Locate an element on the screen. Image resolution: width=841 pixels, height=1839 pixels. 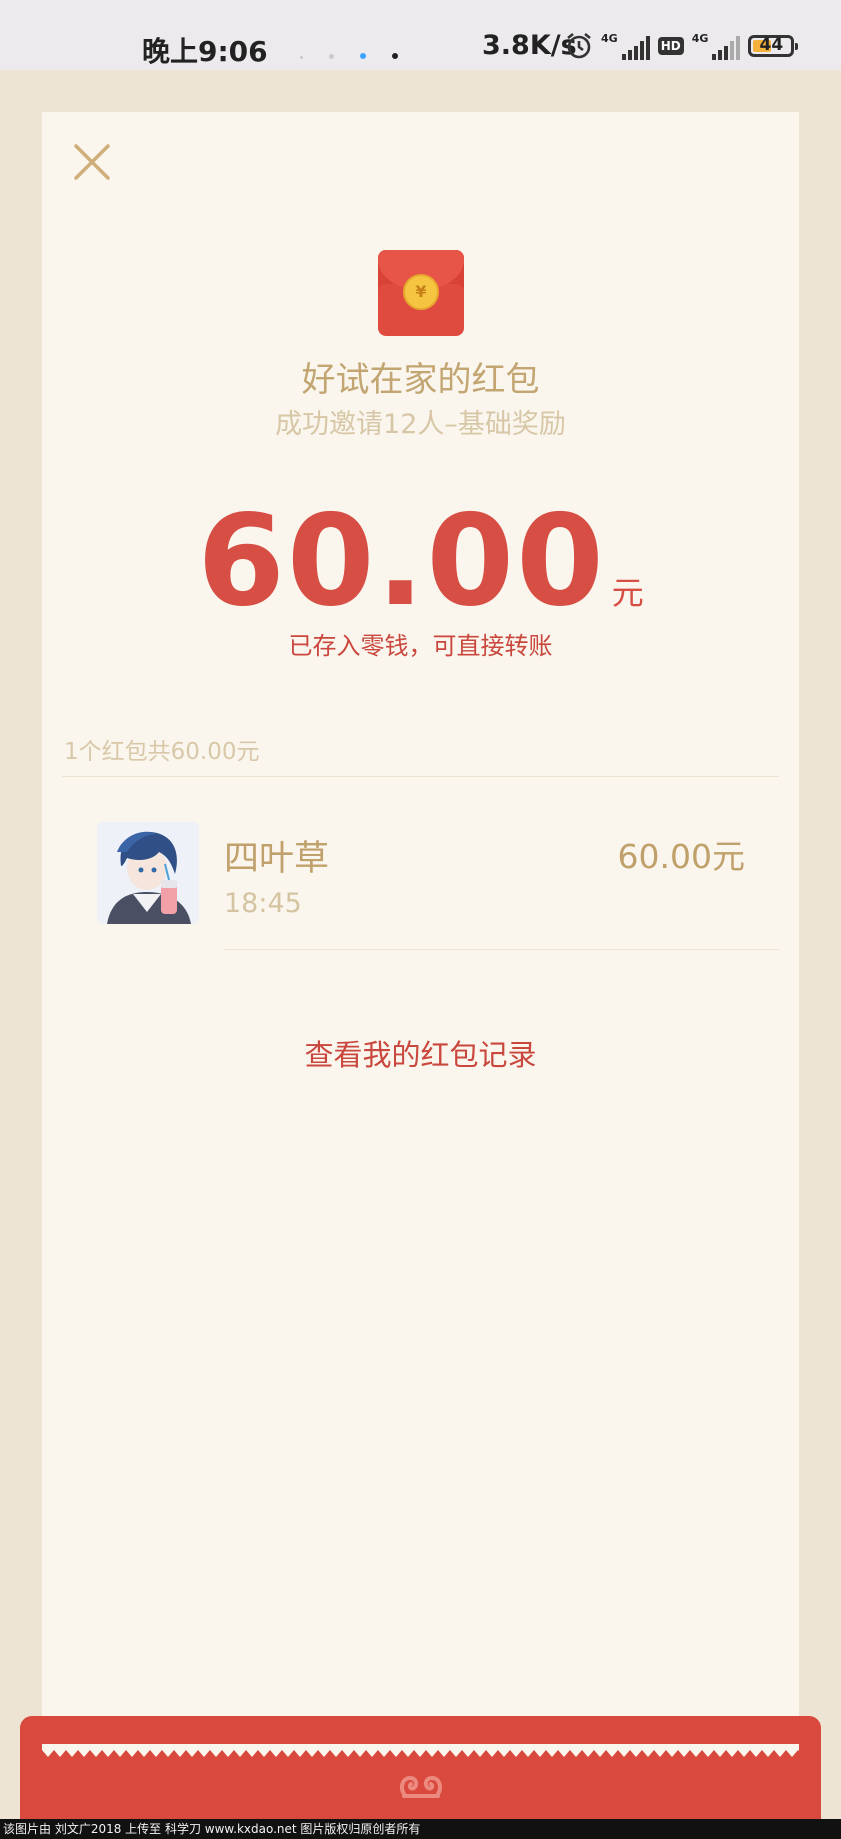
red-envelope-icon: ¥ is located at coordinates (421, 293).